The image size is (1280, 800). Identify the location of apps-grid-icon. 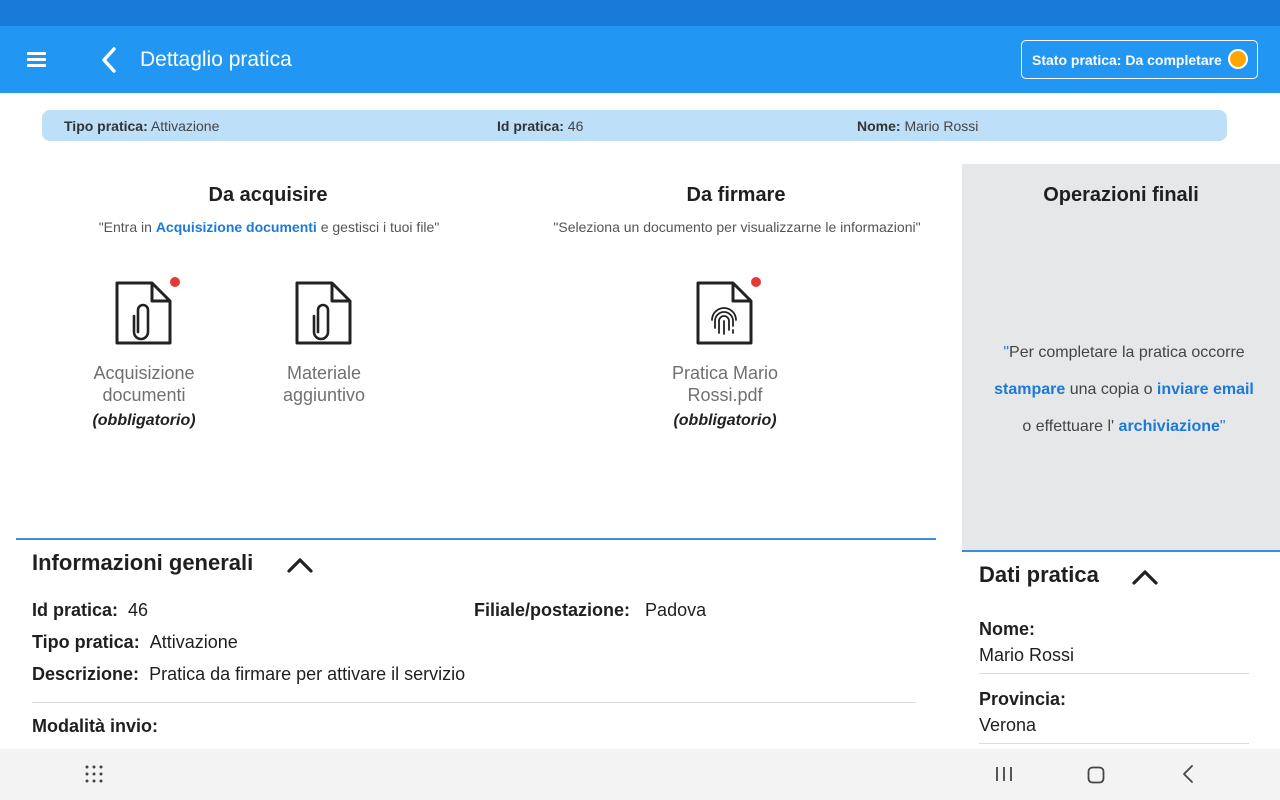
(94, 776).